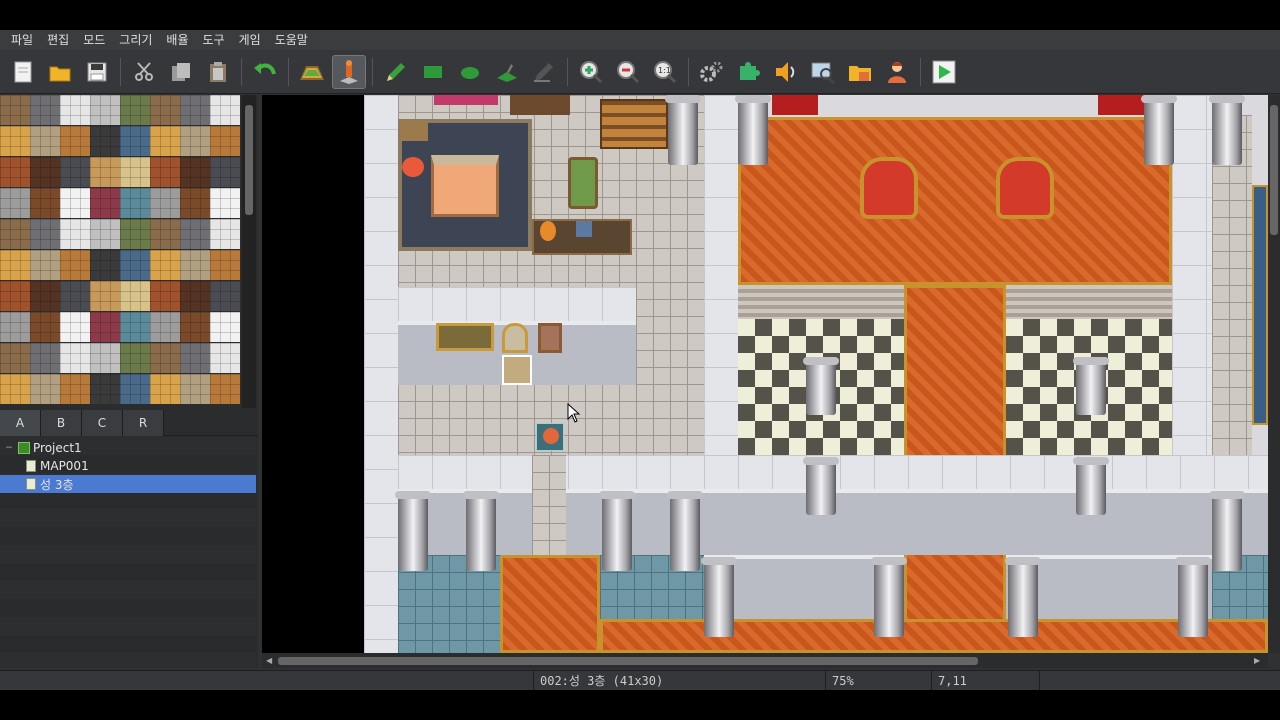 This screenshot has height=720, width=1280. I want to click on cut-button, so click(144, 72).